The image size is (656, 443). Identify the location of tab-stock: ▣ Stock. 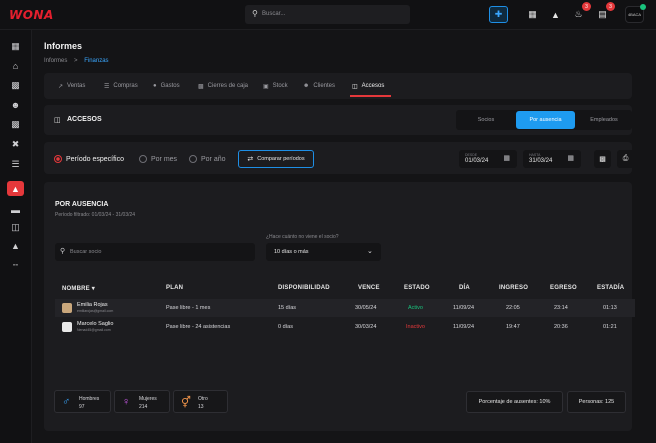
(275, 86).